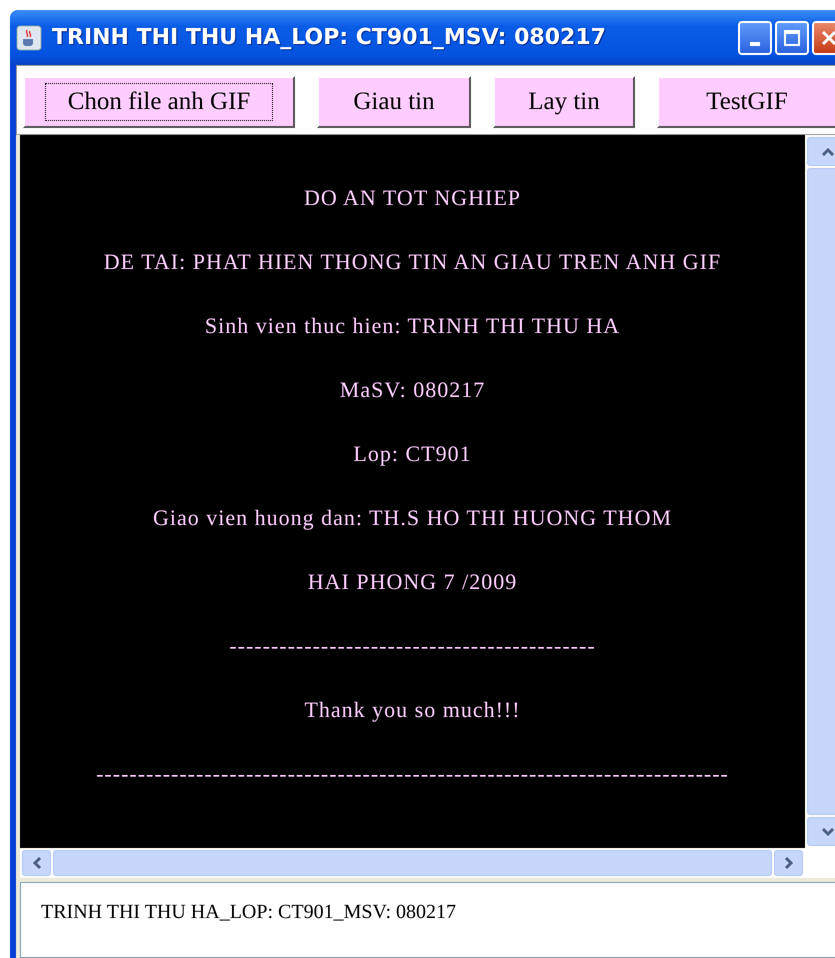  What do you see at coordinates (413, 262) in the screenshot?
I see `text-line: DE TAI: PHAT HIEN THONG TIN AN GIAU TREN ANH GIF` at bounding box center [413, 262].